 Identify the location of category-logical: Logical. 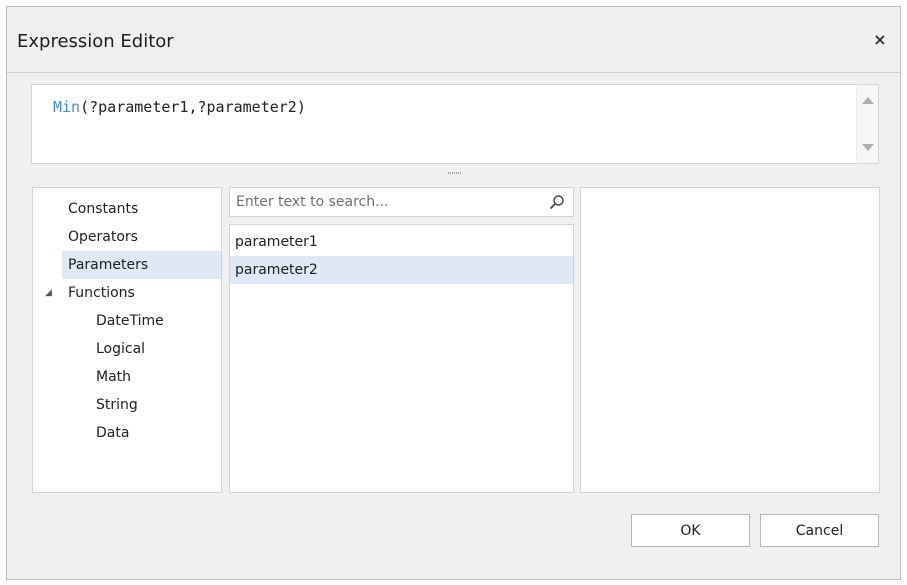
(156, 349).